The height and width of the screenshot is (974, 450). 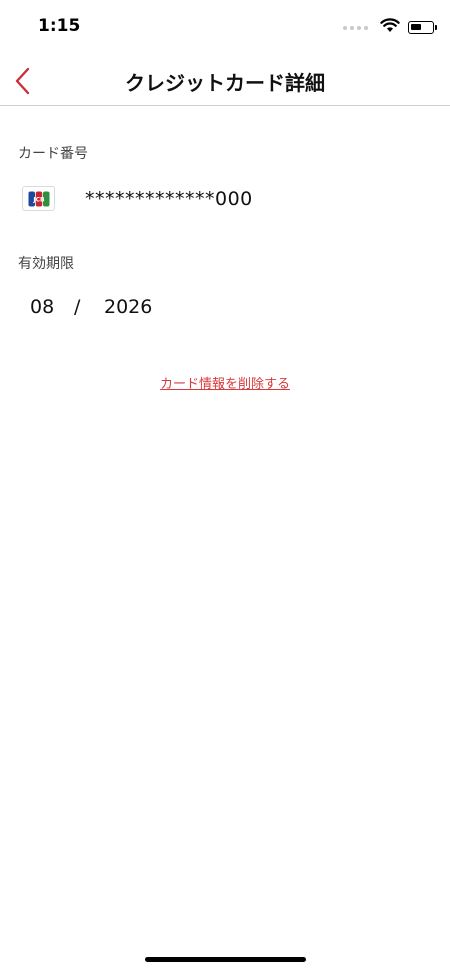 I want to click on masked-card-number: *************000, so click(x=169, y=198).